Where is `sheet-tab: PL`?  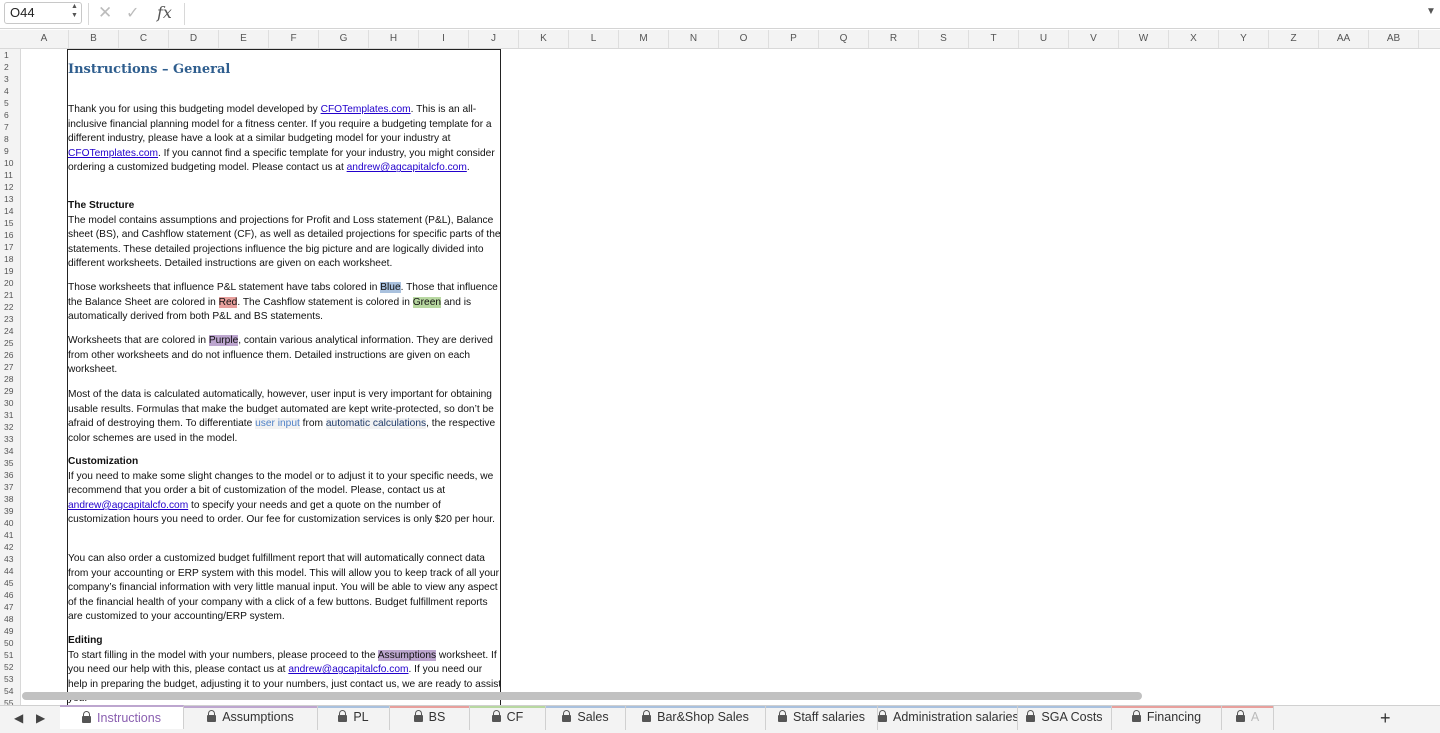 sheet-tab: PL is located at coordinates (354, 718).